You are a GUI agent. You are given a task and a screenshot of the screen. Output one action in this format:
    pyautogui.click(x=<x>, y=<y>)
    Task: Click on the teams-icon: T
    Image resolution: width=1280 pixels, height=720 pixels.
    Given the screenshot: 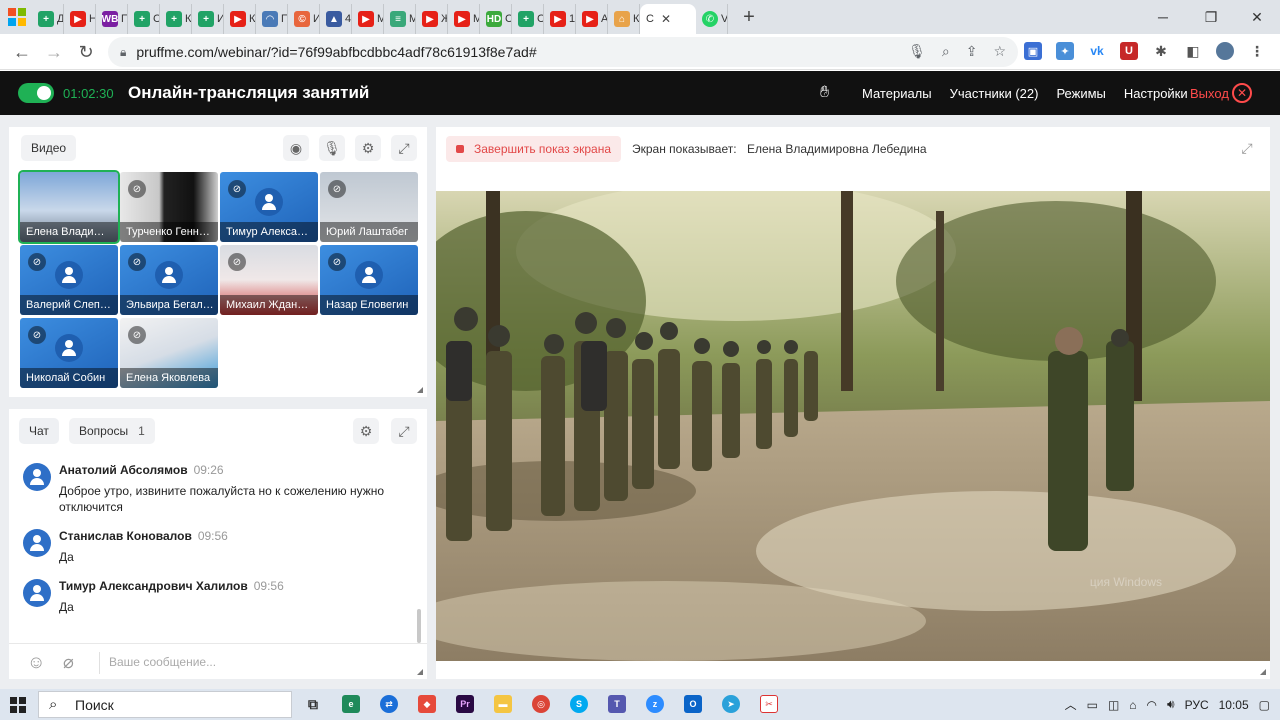 What is the action you would take?
    pyautogui.click(x=617, y=704)
    